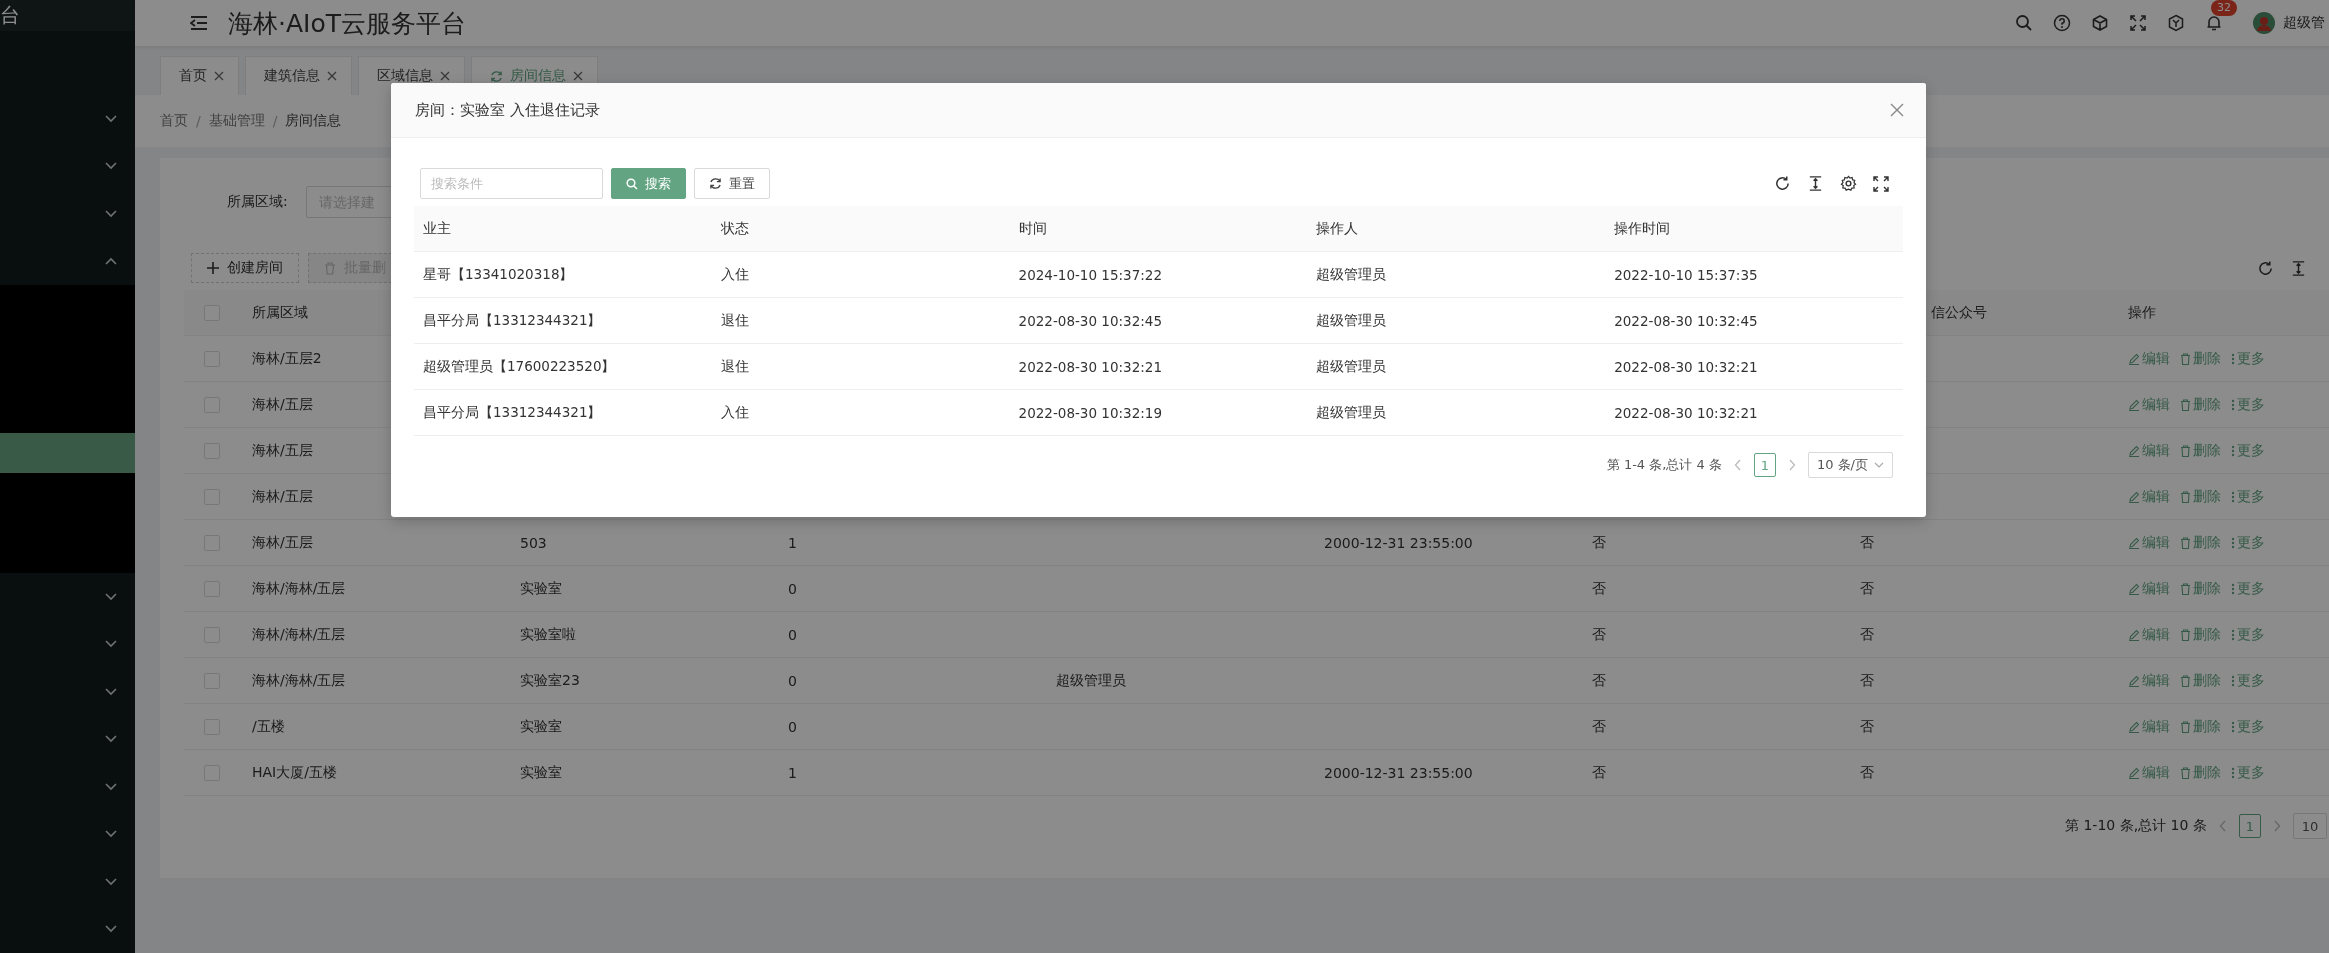  What do you see at coordinates (294, 771) in the screenshot?
I see `table-cell: HAI大厦/五楼` at bounding box center [294, 771].